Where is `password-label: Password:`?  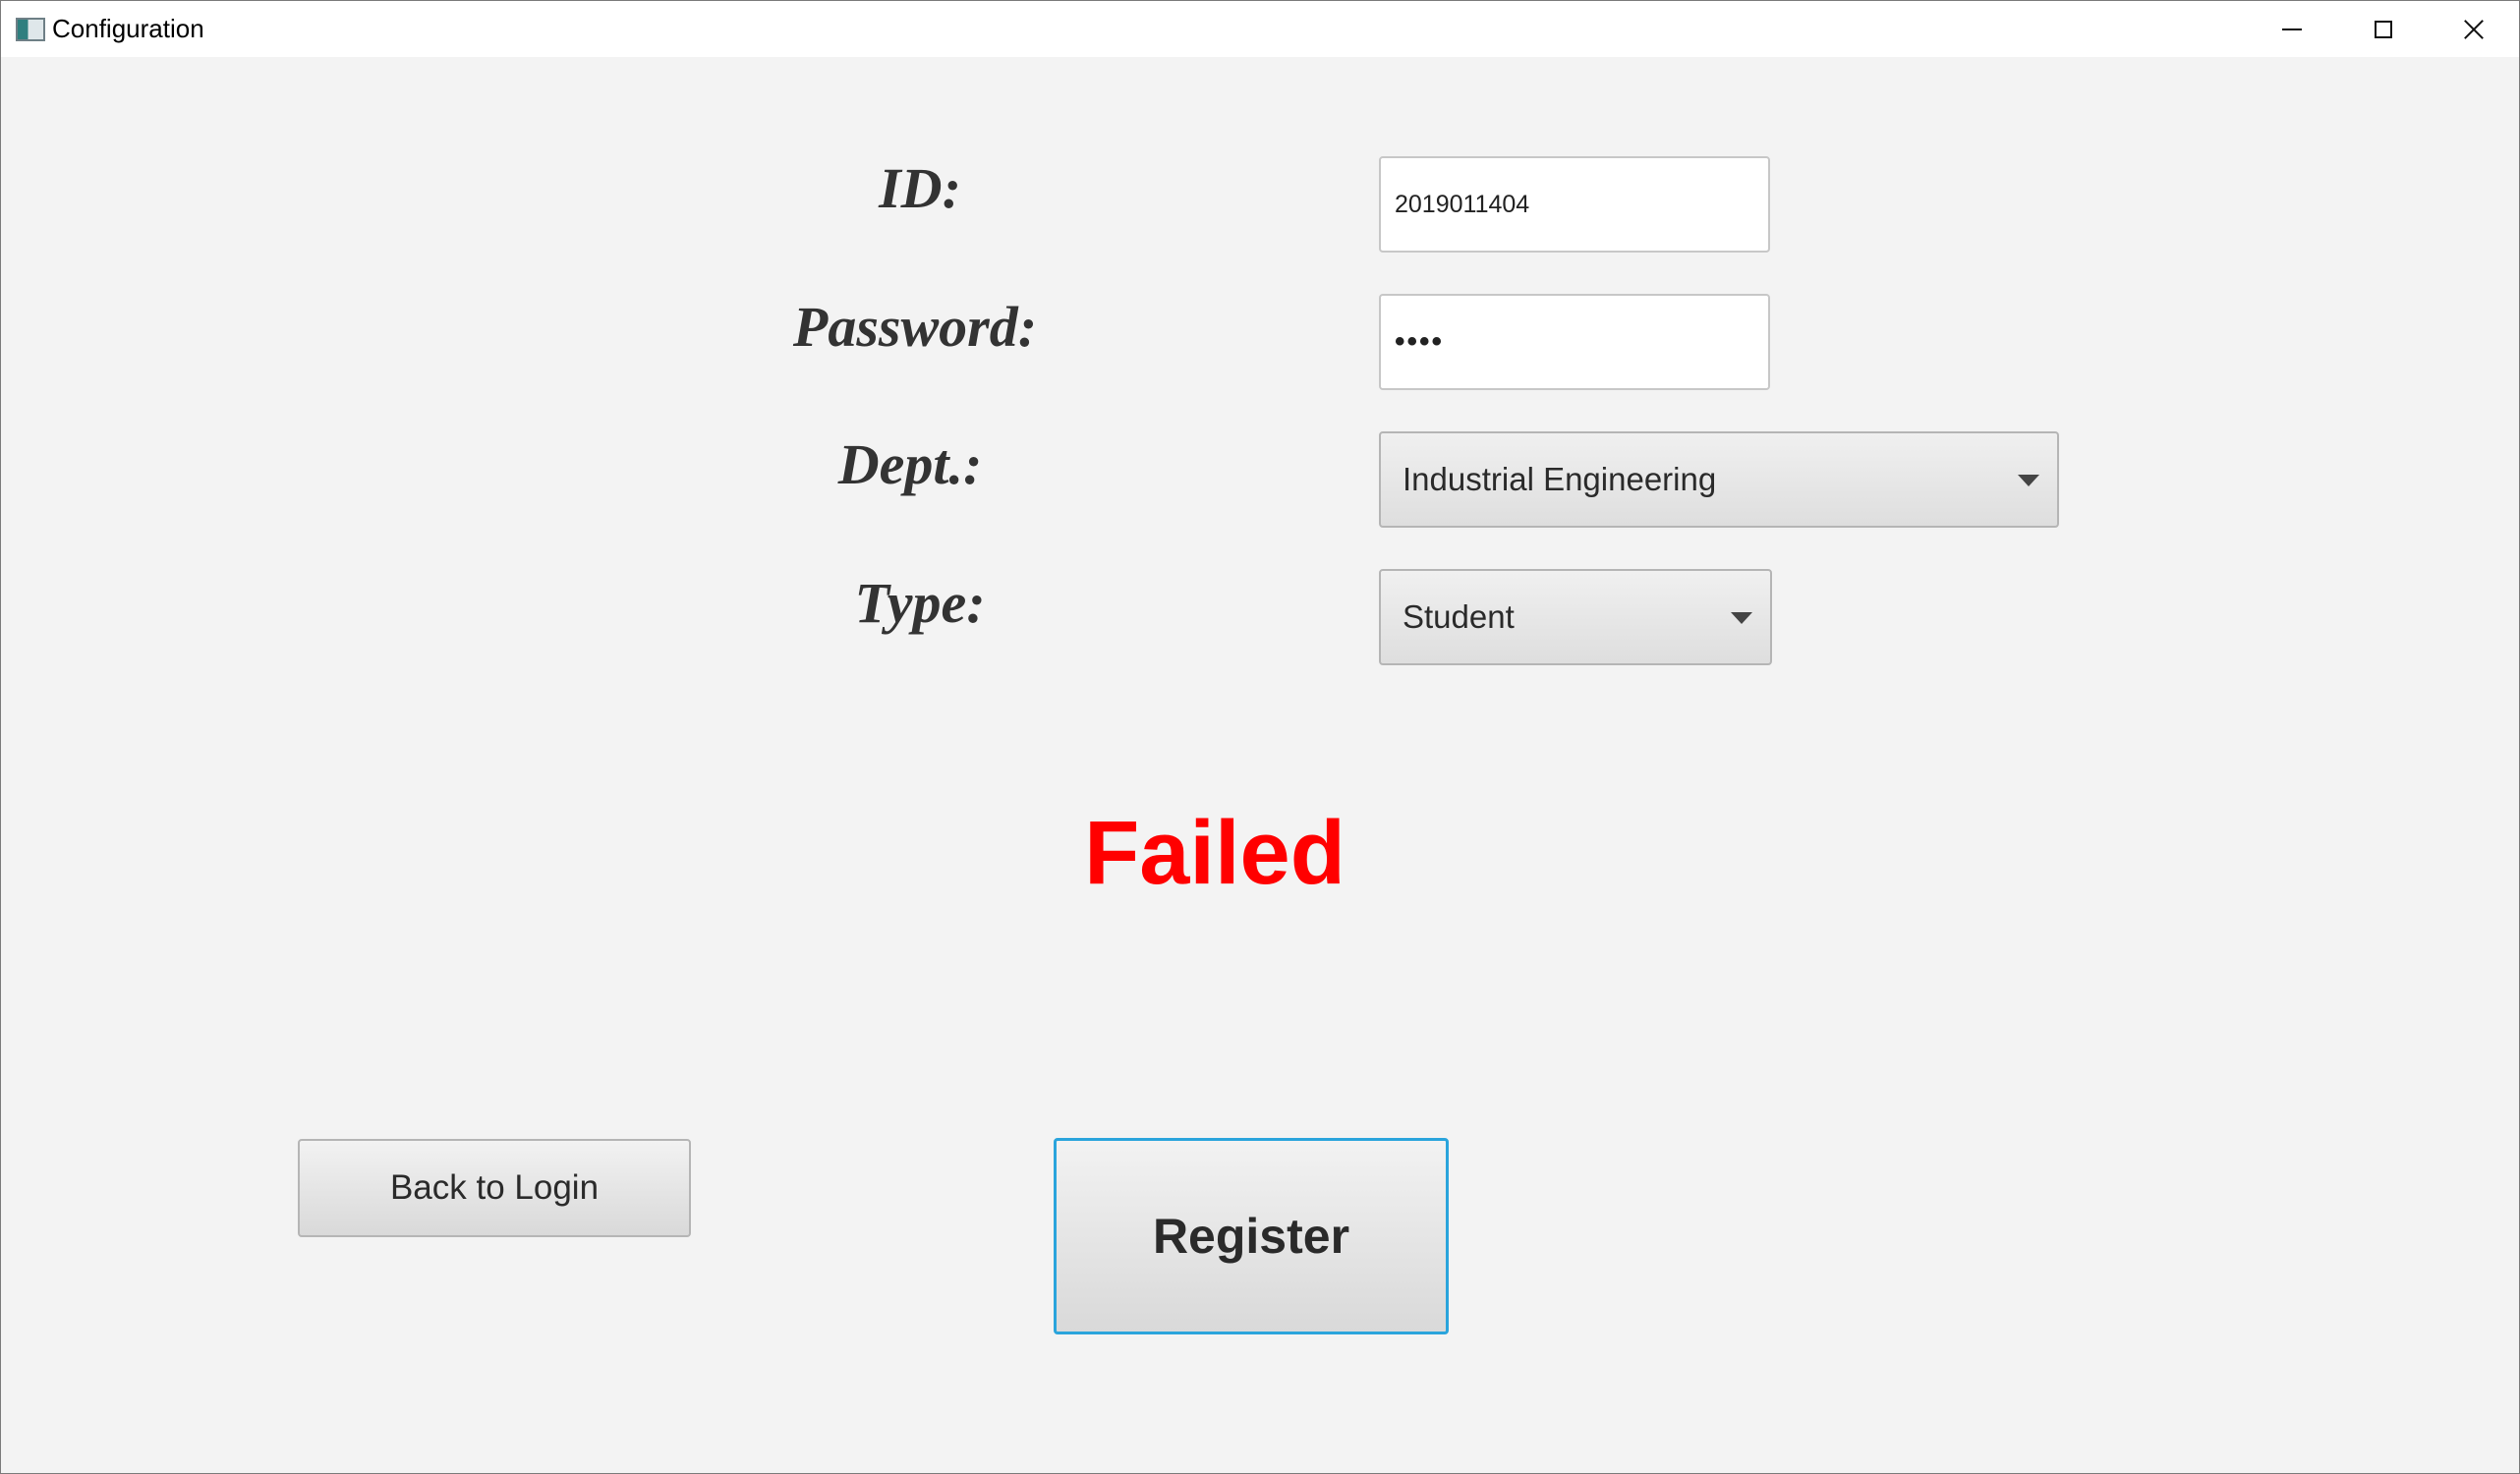
password-label: Password: is located at coordinates (915, 327).